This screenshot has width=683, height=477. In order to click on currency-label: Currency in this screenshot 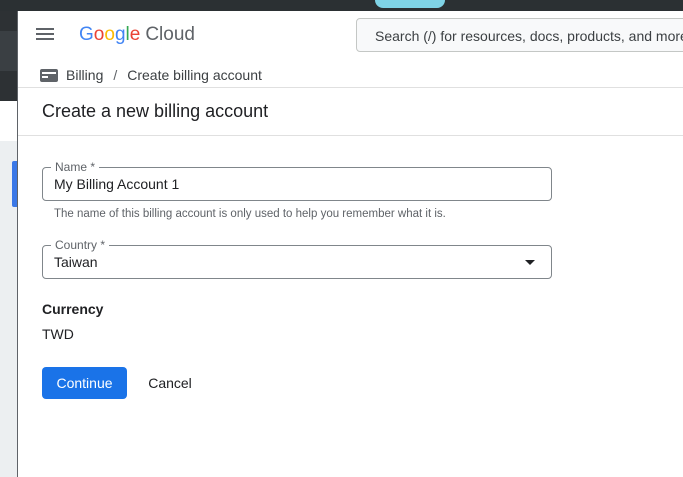, I will do `click(73, 309)`.